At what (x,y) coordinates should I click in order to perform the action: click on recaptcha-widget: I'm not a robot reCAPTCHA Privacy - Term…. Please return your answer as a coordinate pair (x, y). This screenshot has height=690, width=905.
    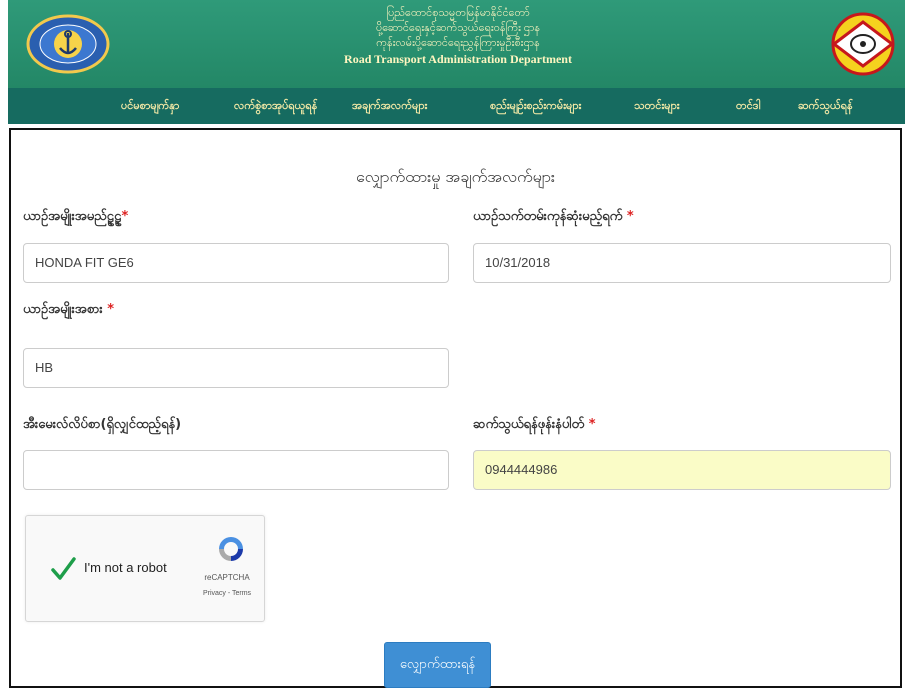
    Looking at the image, I should click on (145, 568).